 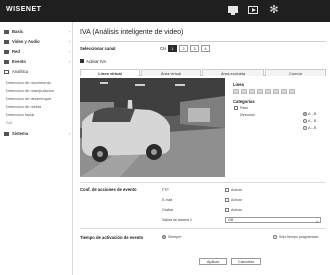 What do you see at coordinates (165, 11) in the screenshot?
I see `top-bar: WISENET ✻` at bounding box center [165, 11].